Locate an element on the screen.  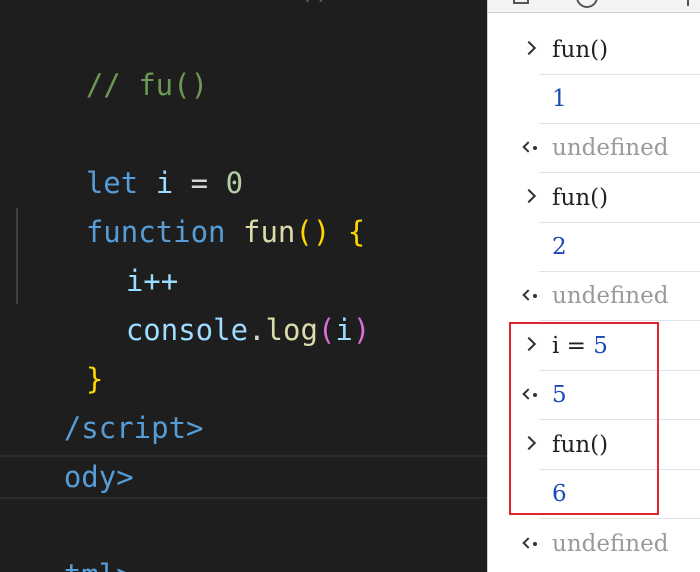
log-argument: i is located at coordinates (344, 330).